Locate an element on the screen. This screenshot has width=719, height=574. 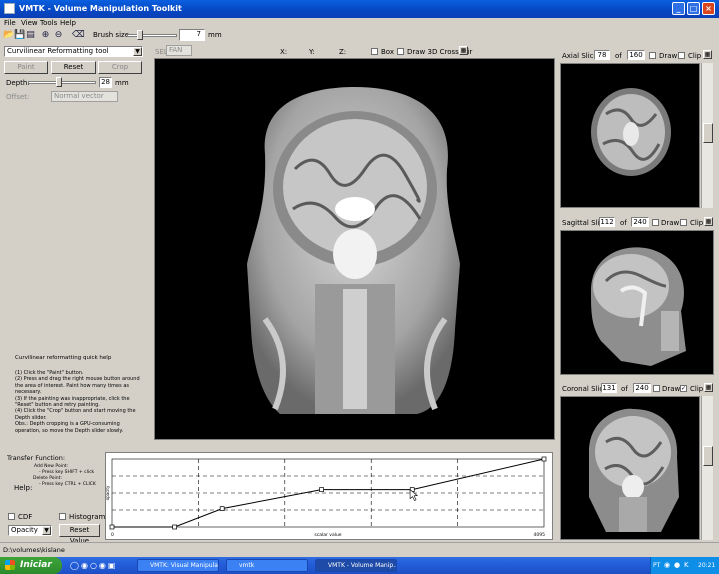
axial-slice-view is located at coordinates (630, 135).